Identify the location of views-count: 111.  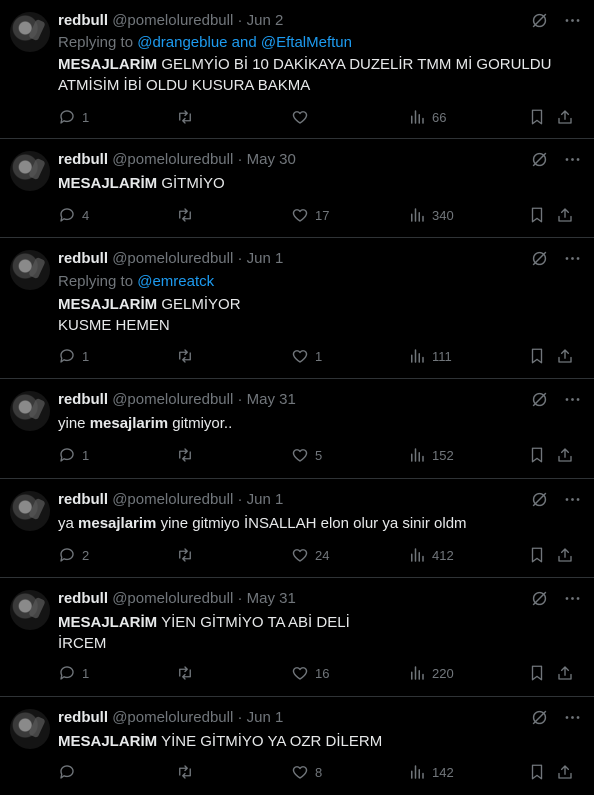
(442, 356).